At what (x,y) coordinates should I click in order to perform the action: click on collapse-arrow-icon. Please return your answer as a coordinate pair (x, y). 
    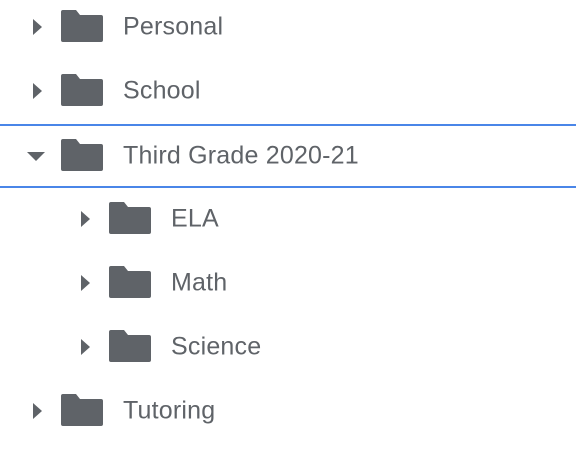
    Looking at the image, I should click on (36, 156).